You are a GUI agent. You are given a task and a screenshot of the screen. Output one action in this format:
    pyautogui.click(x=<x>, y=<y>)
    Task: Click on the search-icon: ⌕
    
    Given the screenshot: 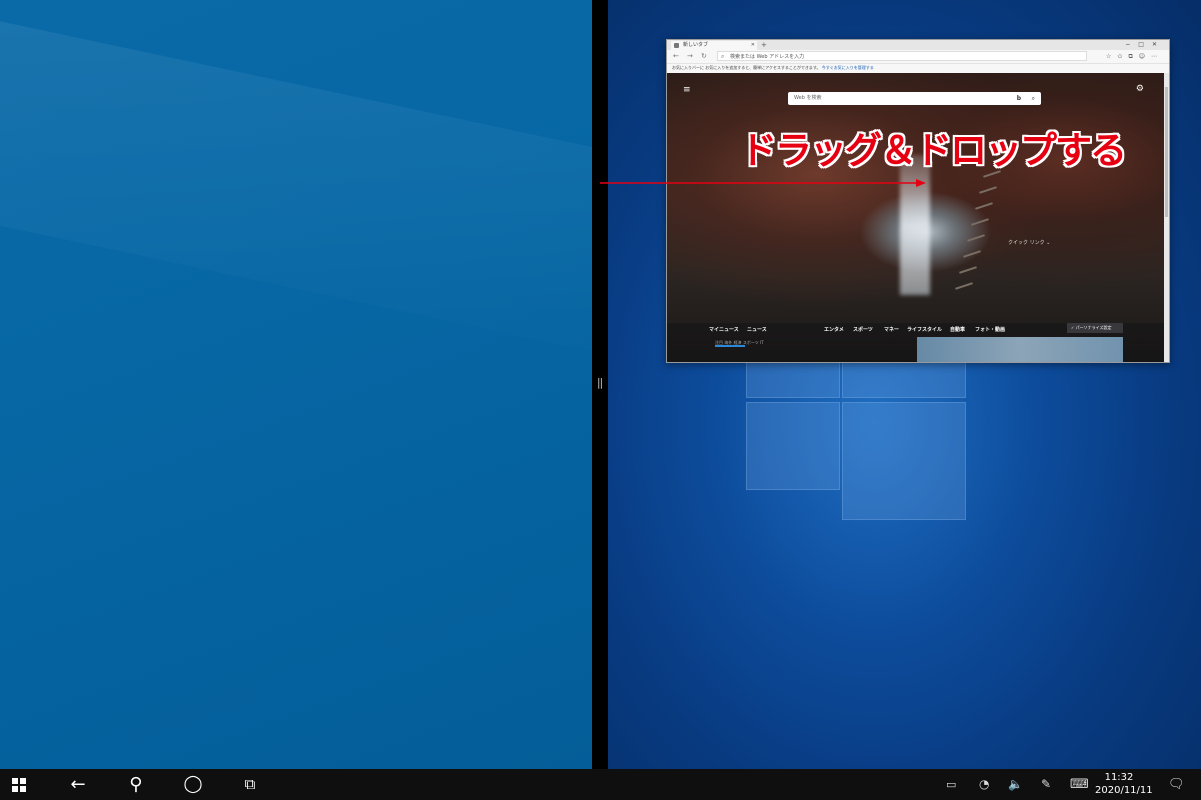 What is the action you would take?
    pyautogui.click(x=1033, y=98)
    